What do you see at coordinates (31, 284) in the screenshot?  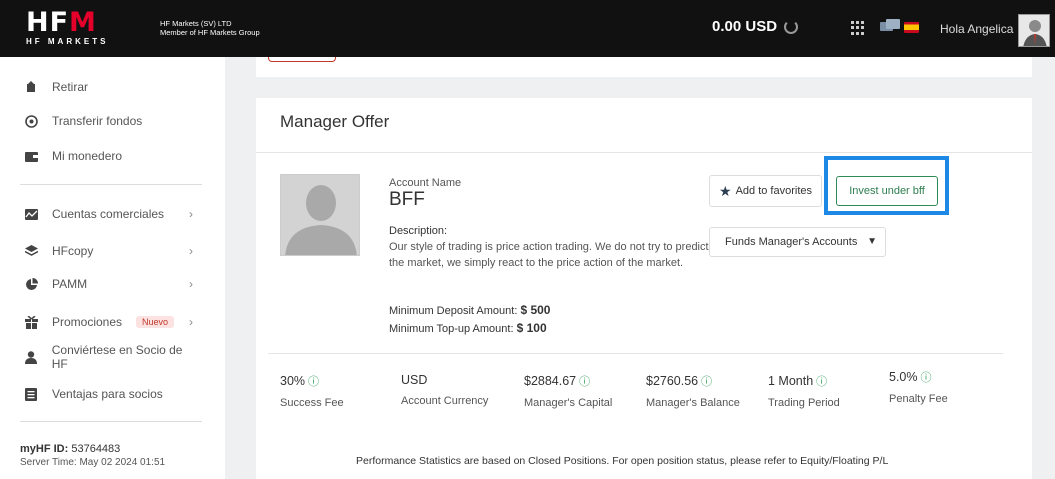 I see `pie-icon` at bounding box center [31, 284].